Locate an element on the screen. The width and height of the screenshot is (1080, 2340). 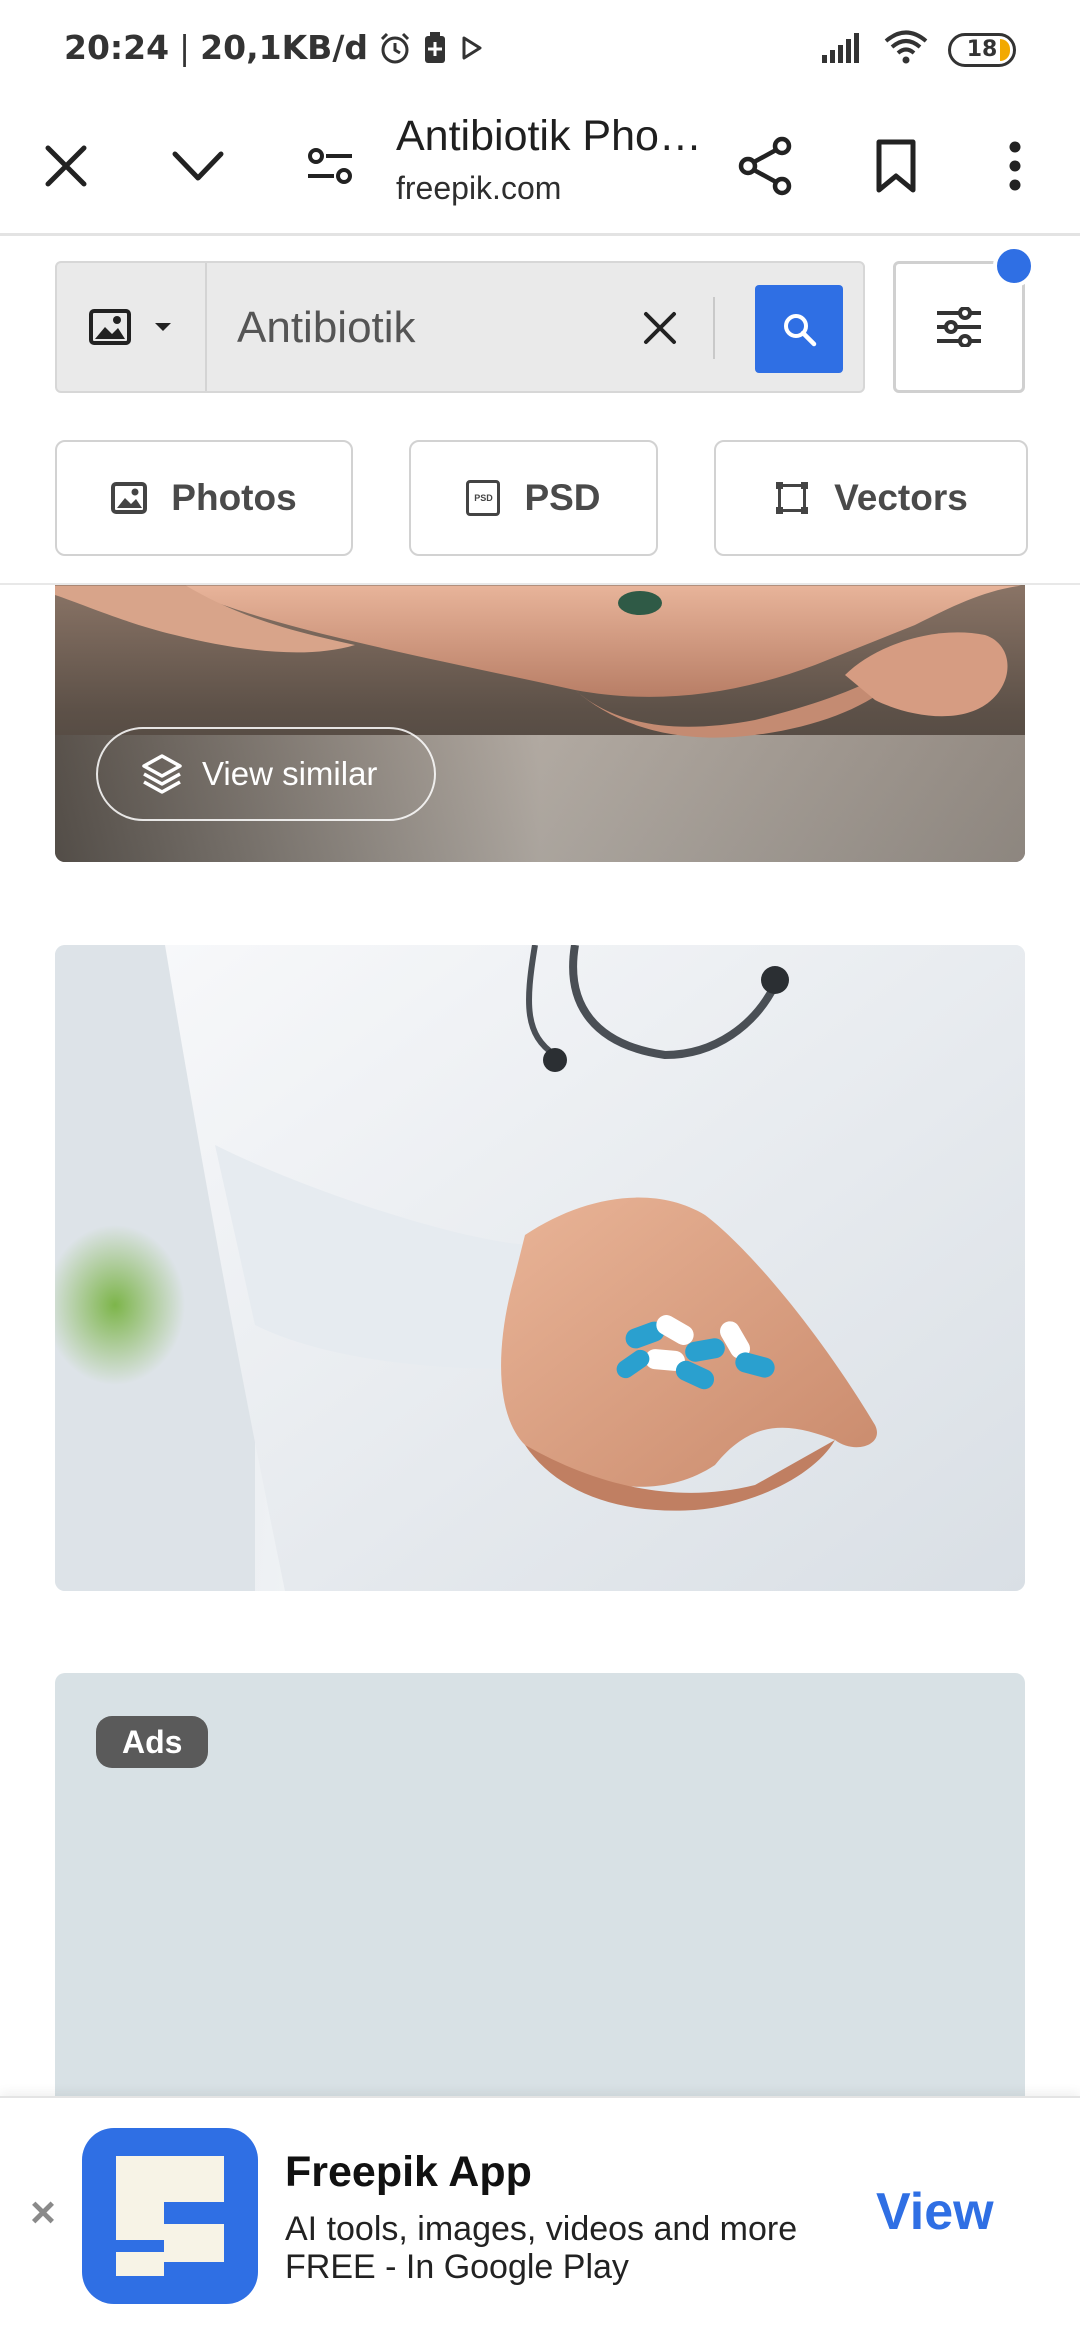
result-card-hands: View similar is located at coordinates (540, 723).